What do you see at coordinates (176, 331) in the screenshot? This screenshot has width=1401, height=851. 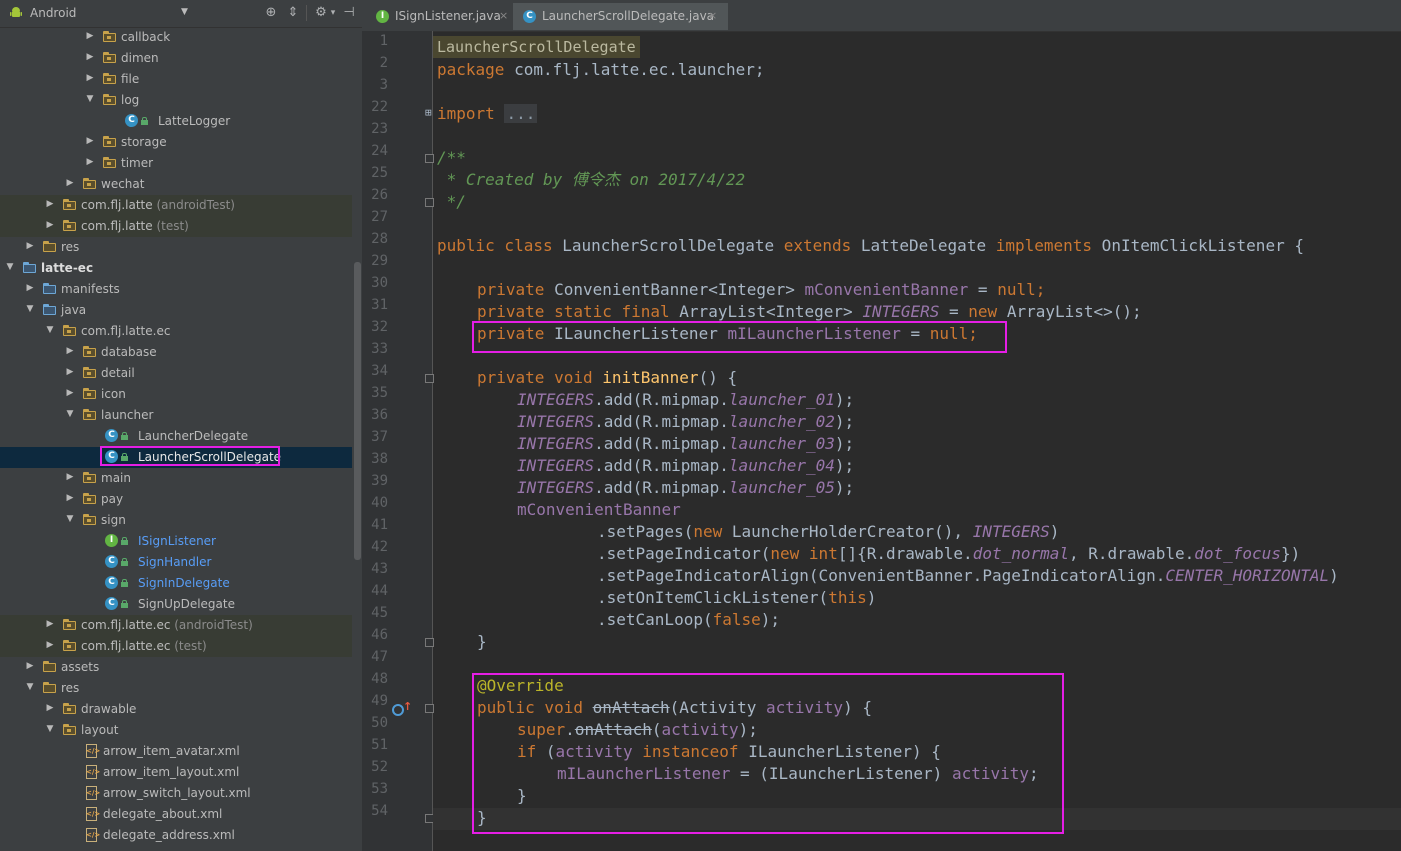 I see `tree-row: ▼ com.flj.latte.ec` at bounding box center [176, 331].